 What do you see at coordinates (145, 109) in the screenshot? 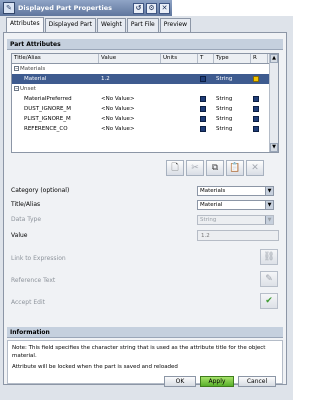
I see `table-row: DUST_IGNORE_M <No Value> String` at bounding box center [145, 109].